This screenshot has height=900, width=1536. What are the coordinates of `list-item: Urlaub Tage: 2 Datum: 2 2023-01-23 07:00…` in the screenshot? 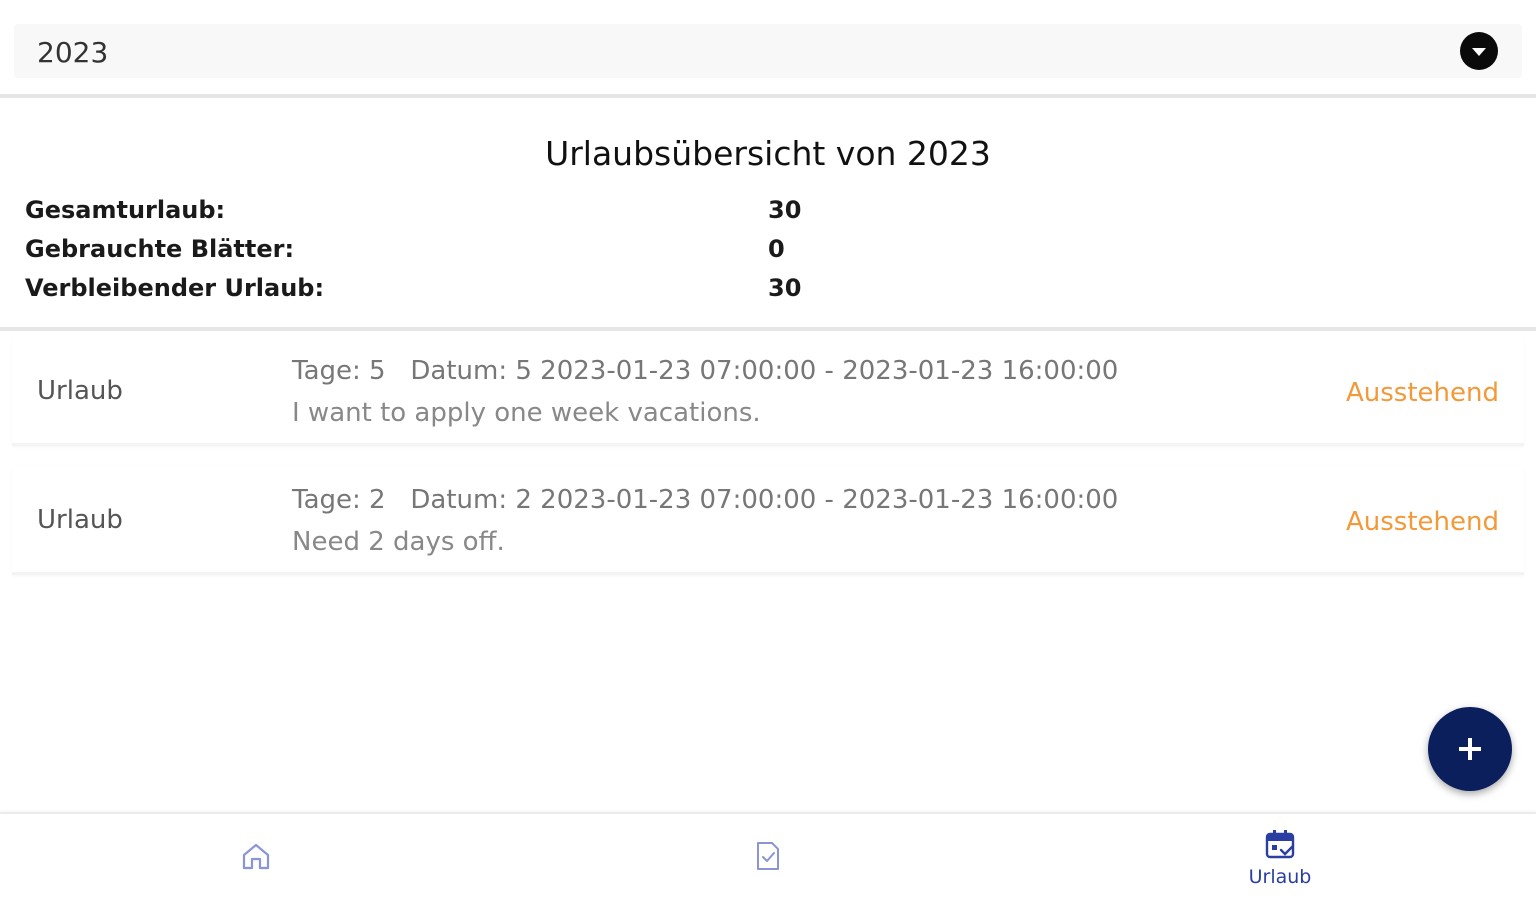 It's located at (768, 520).